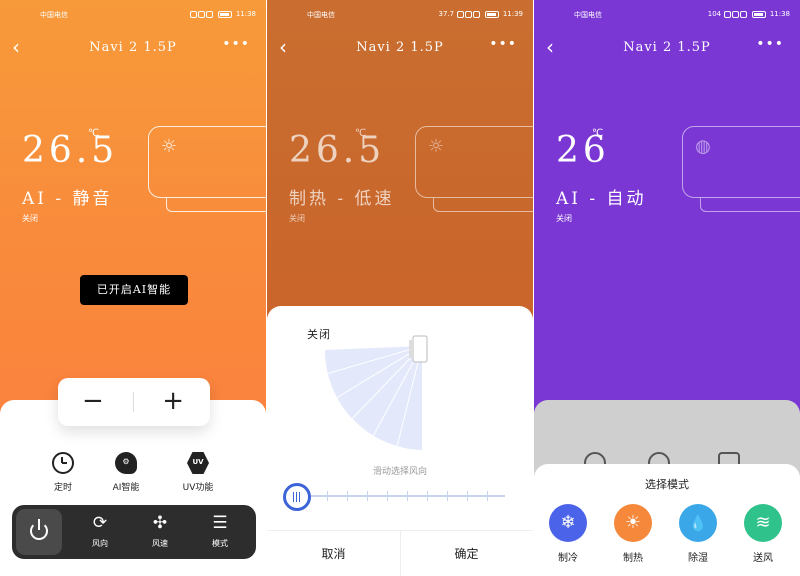  I want to click on swing-button: ⟳ 风向, so click(100, 531).